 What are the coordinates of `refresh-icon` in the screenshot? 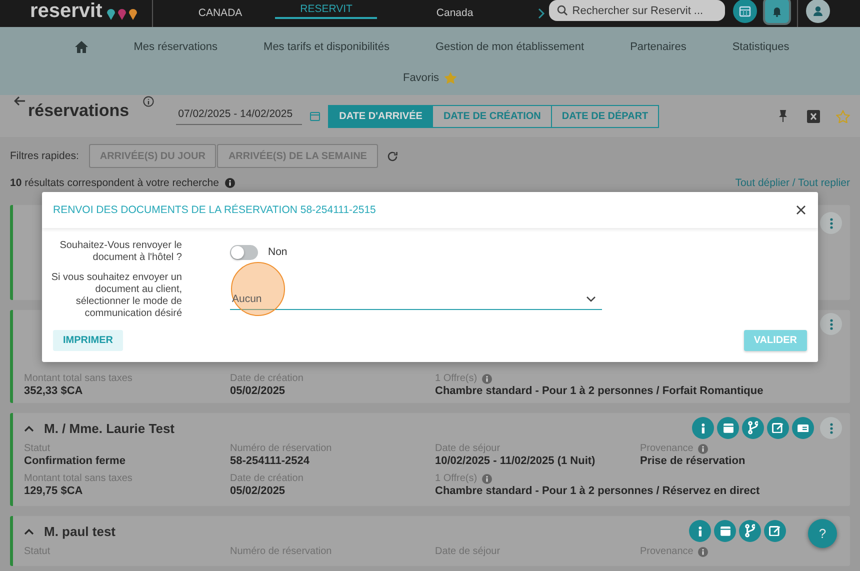 It's located at (392, 156).